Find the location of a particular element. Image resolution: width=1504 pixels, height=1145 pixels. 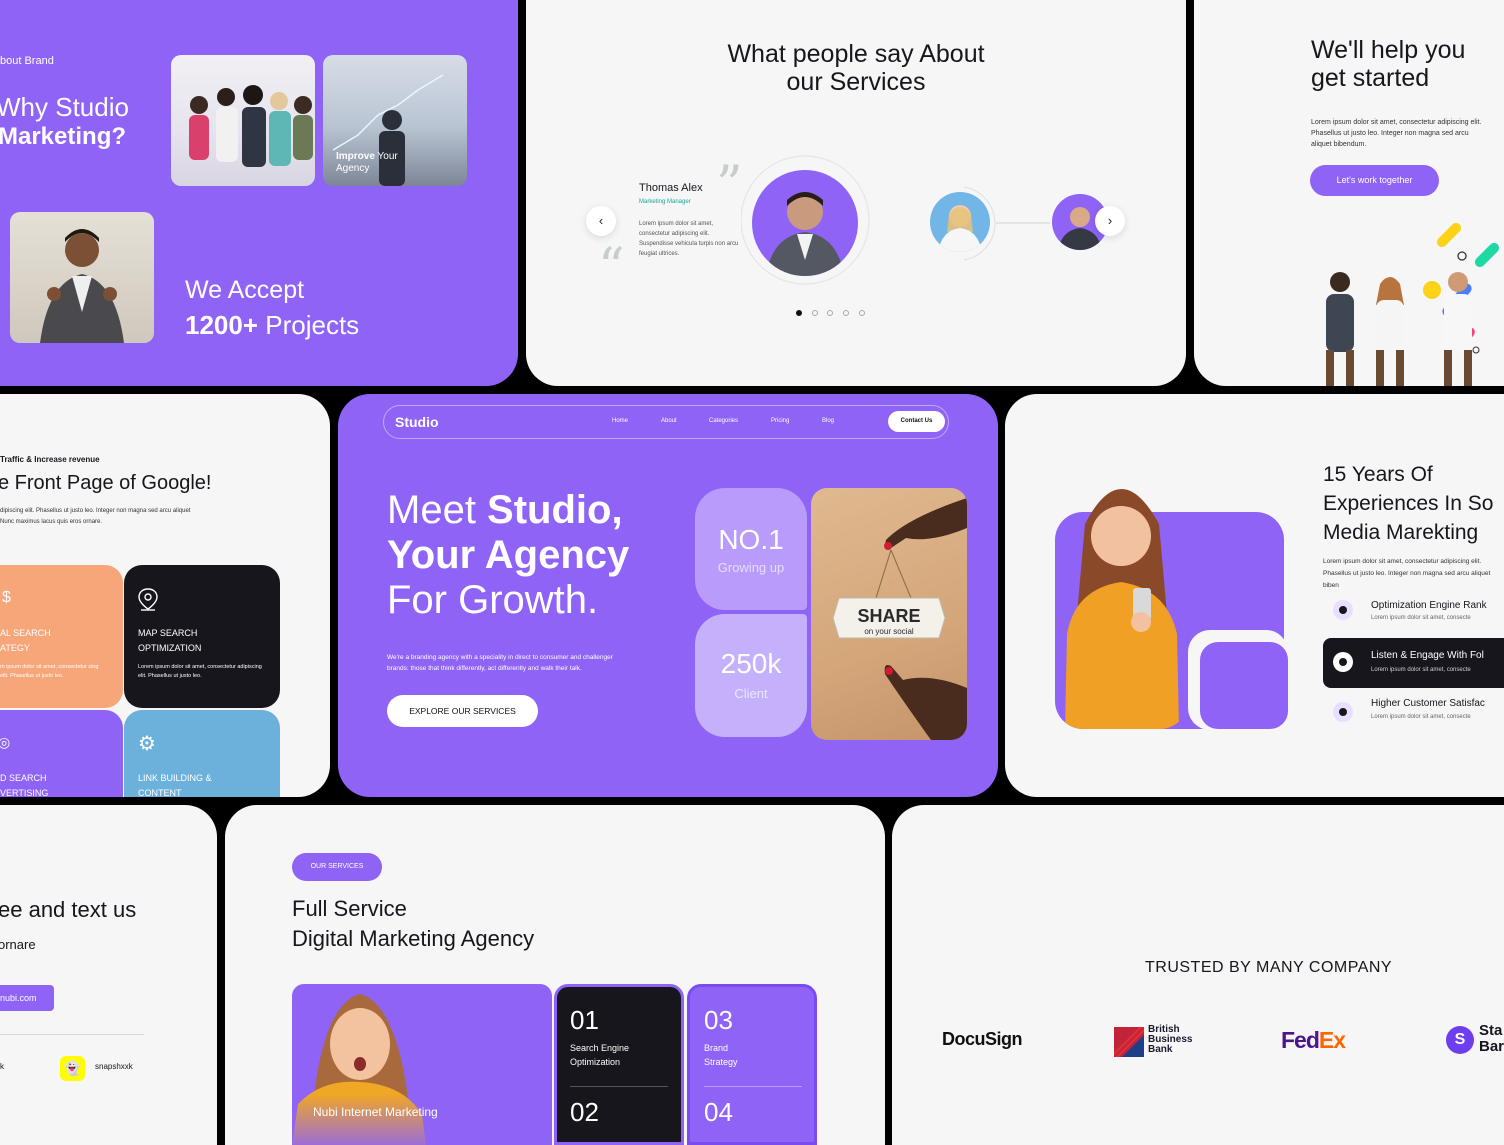

experience-item-2-sub: Lorem ipsum dolor sit amet, consecte is located at coordinates (1421, 670).